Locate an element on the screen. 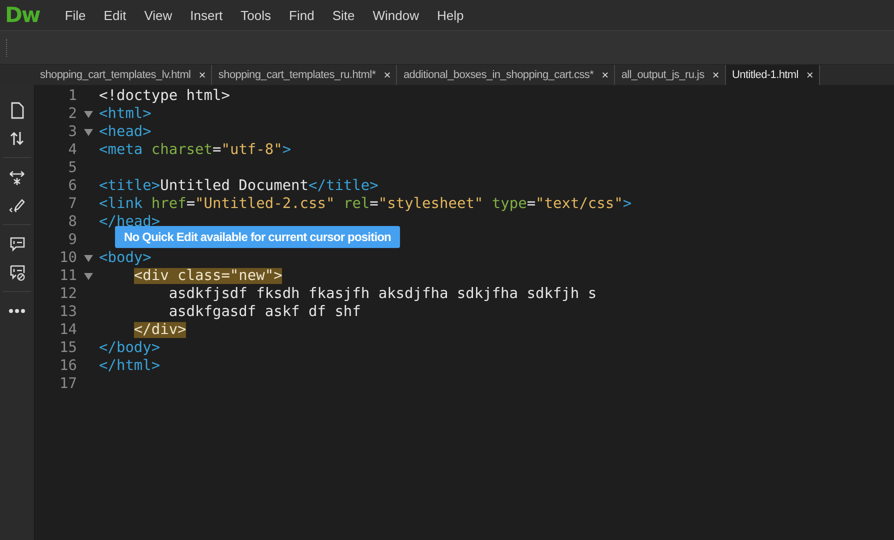  line-number: 10 is located at coordinates (67, 258).